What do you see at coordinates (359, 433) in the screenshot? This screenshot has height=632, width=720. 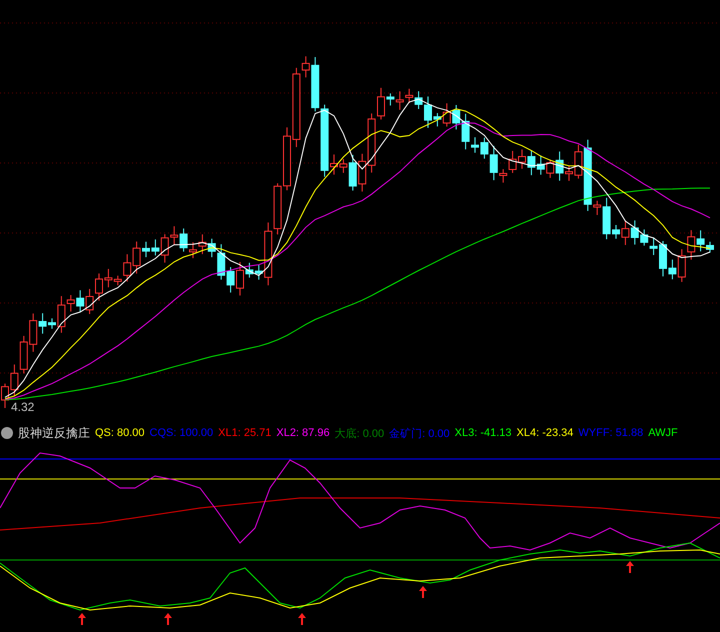 I see `indicator-value: 大底: 0.00` at bounding box center [359, 433].